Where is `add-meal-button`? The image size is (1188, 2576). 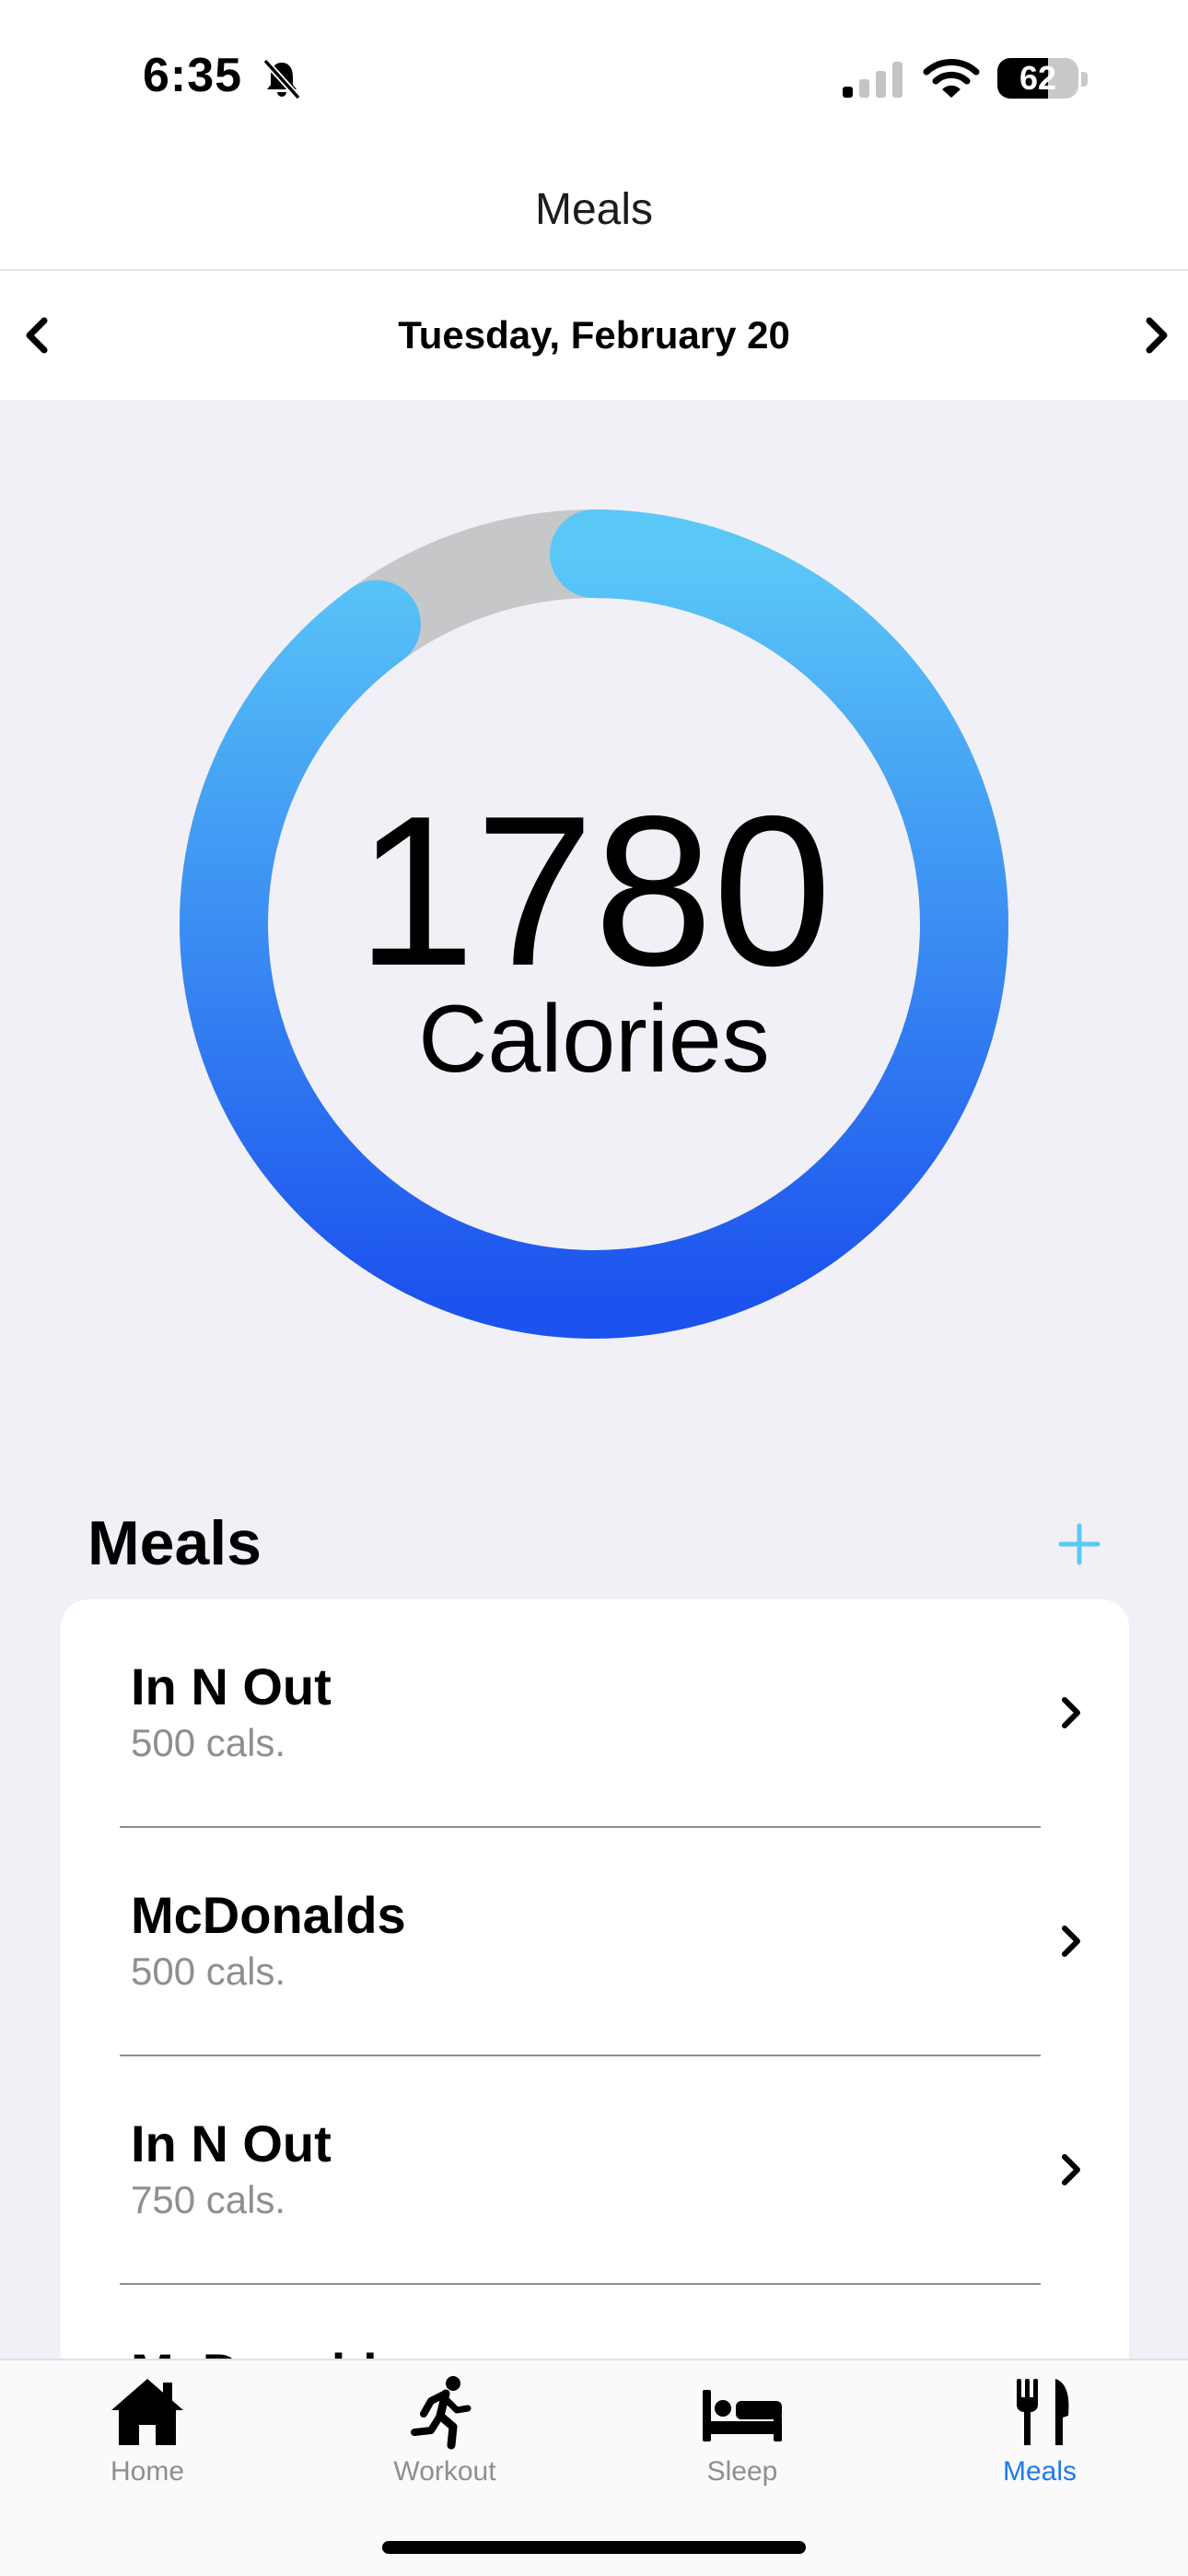 add-meal-button is located at coordinates (1079, 1544).